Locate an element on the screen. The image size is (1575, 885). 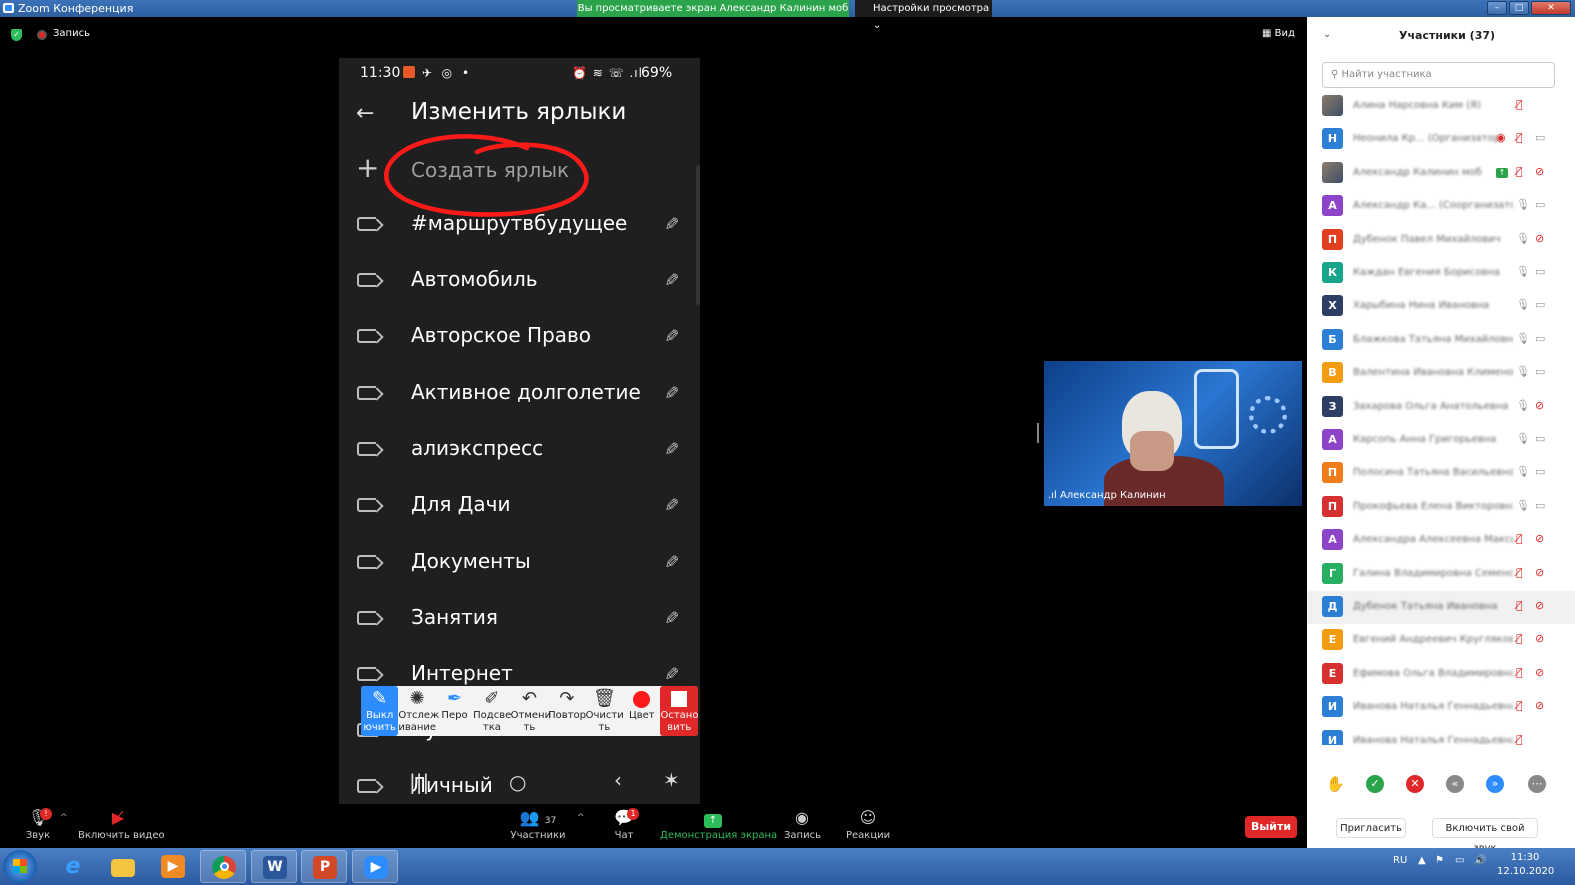
spotlight-button: ✺ Отслеж ивание is located at coordinates (418, 711).